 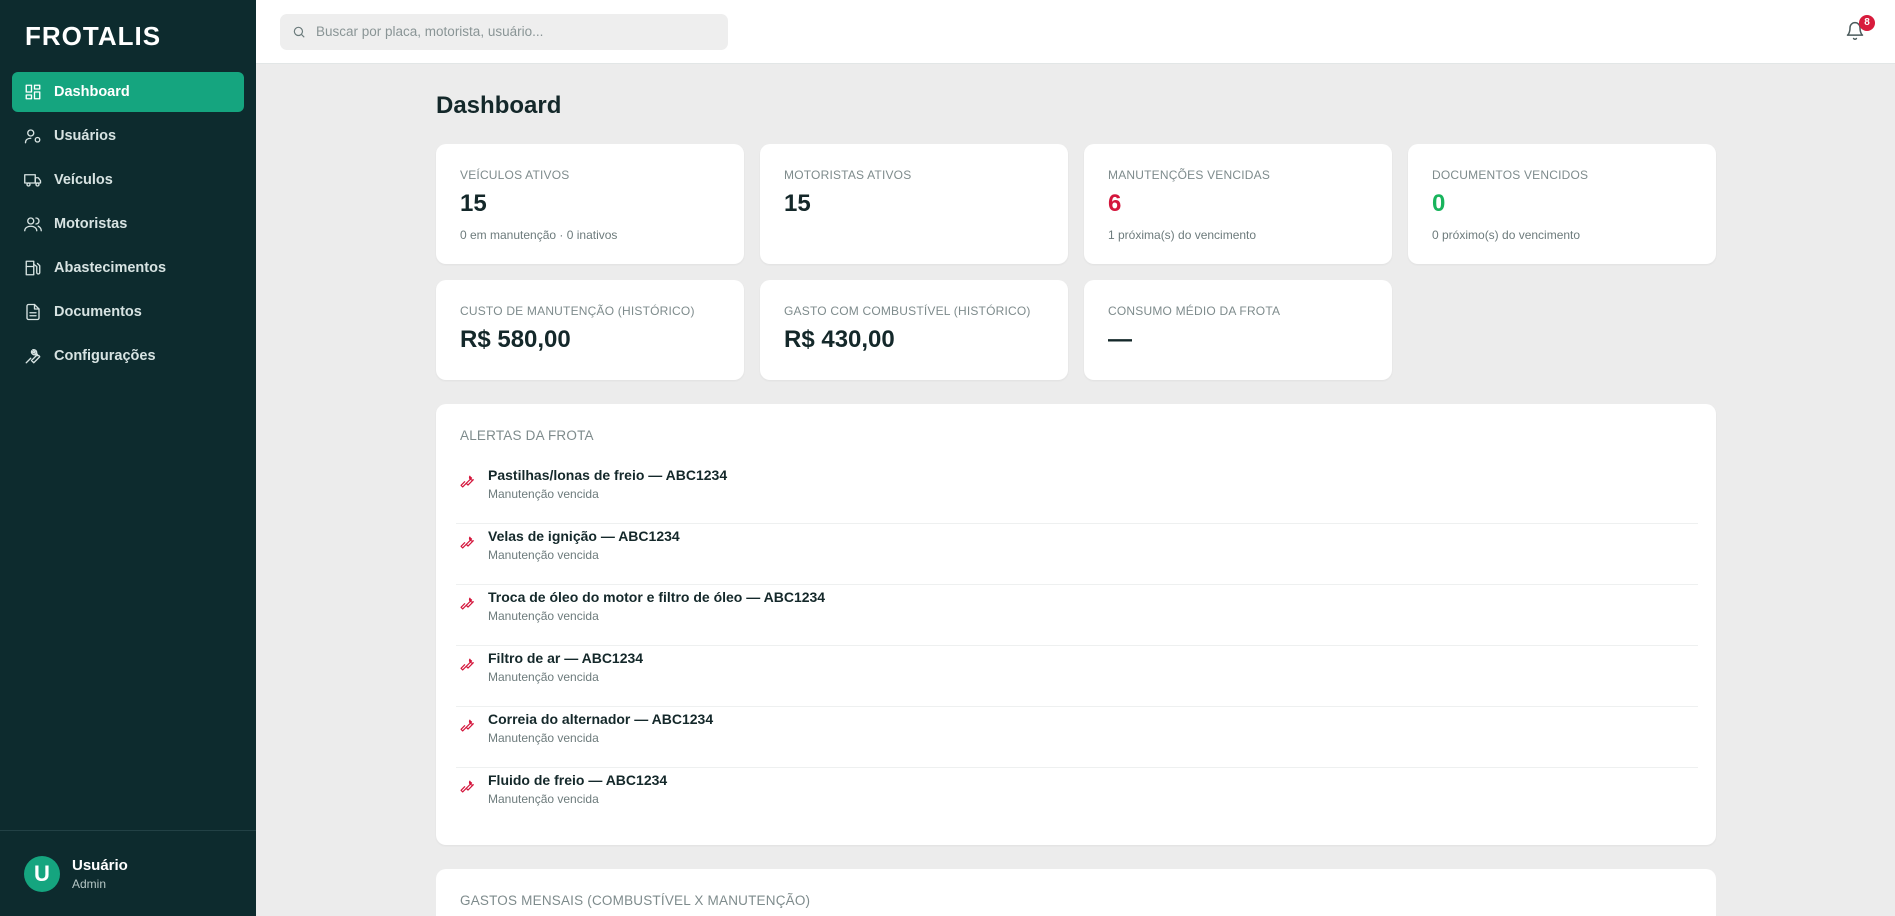 What do you see at coordinates (1439, 203) in the screenshot?
I see `stat-value: 0` at bounding box center [1439, 203].